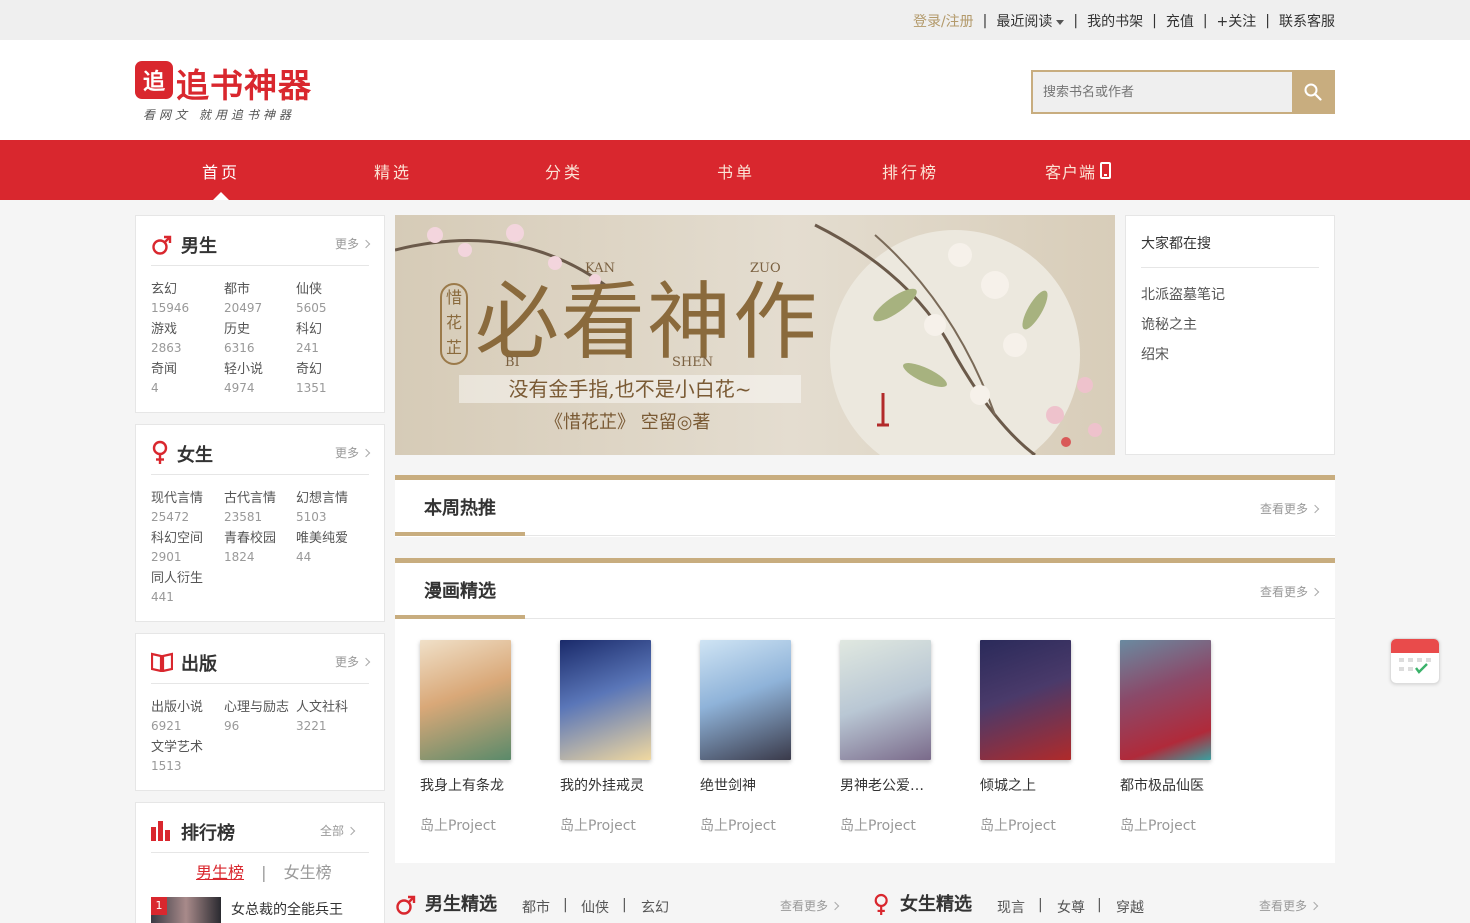 The width and height of the screenshot is (1470, 923). I want to click on logo-text: 追书神器, so click(244, 83).